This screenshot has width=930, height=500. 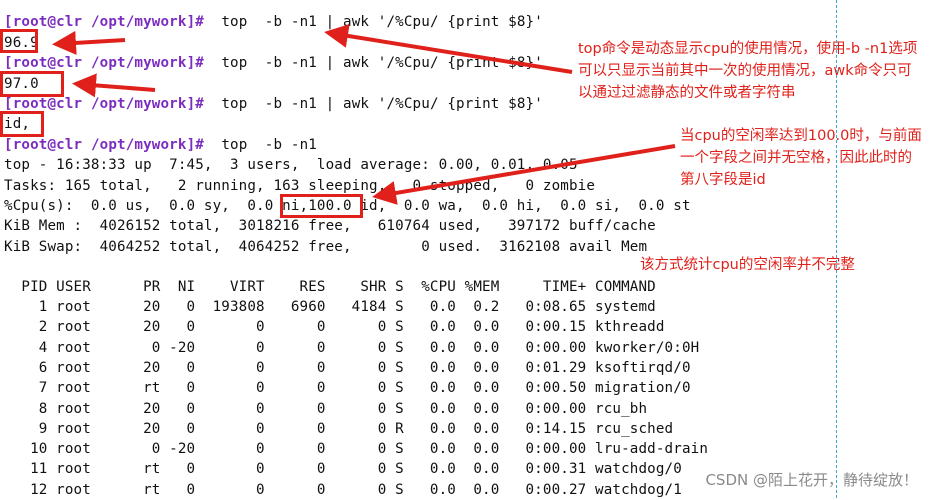 I want to click on arrow-to-id-field, so click(x=524, y=174).